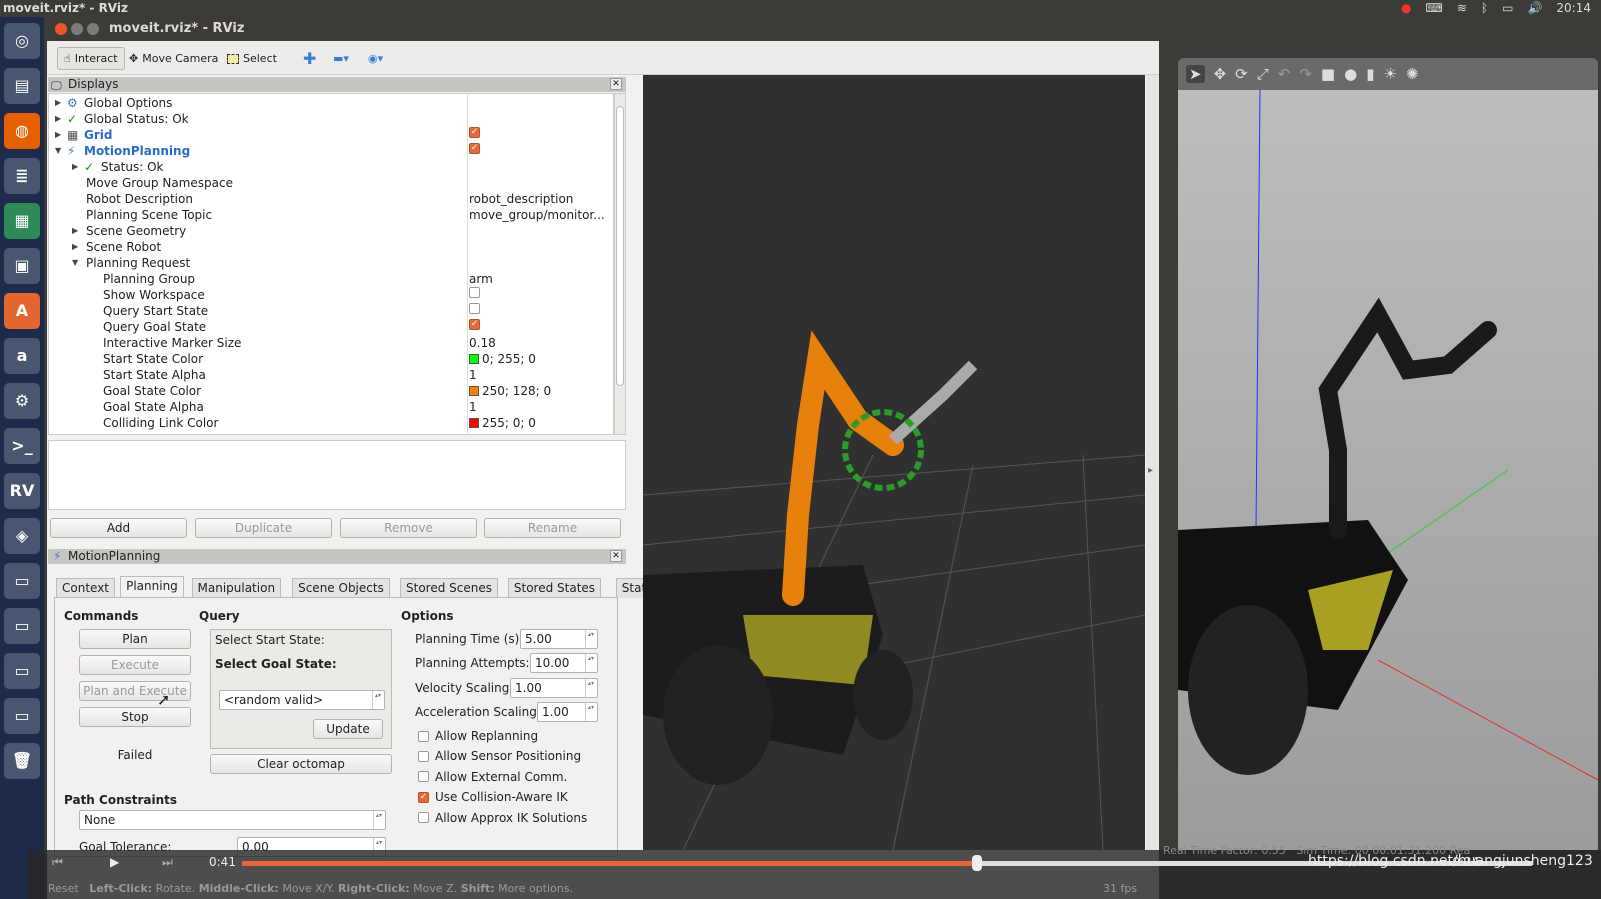 This screenshot has width=1601, height=899. Describe the element at coordinates (1241, 74) in the screenshot. I see `rotate-icon: ⟳` at that location.